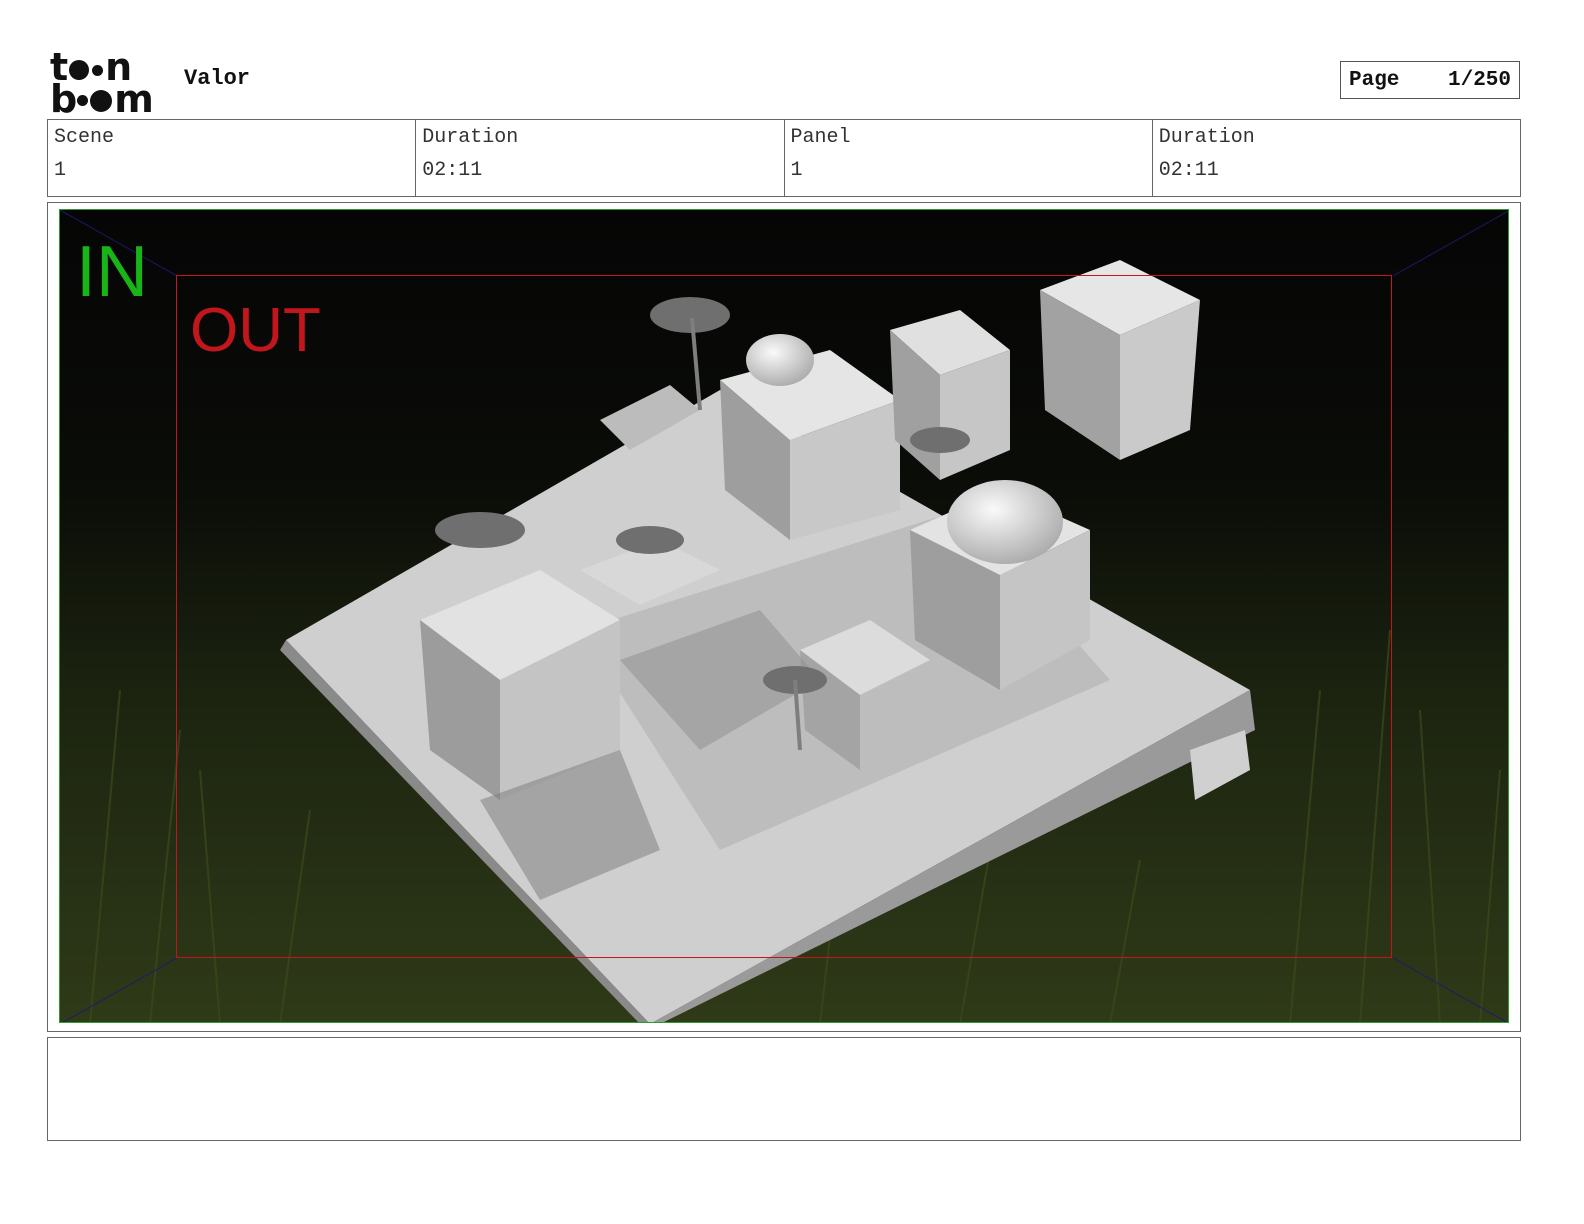 This screenshot has height=1224, width=1584. What do you see at coordinates (60, 170) in the screenshot?
I see `scene-value: 1` at bounding box center [60, 170].